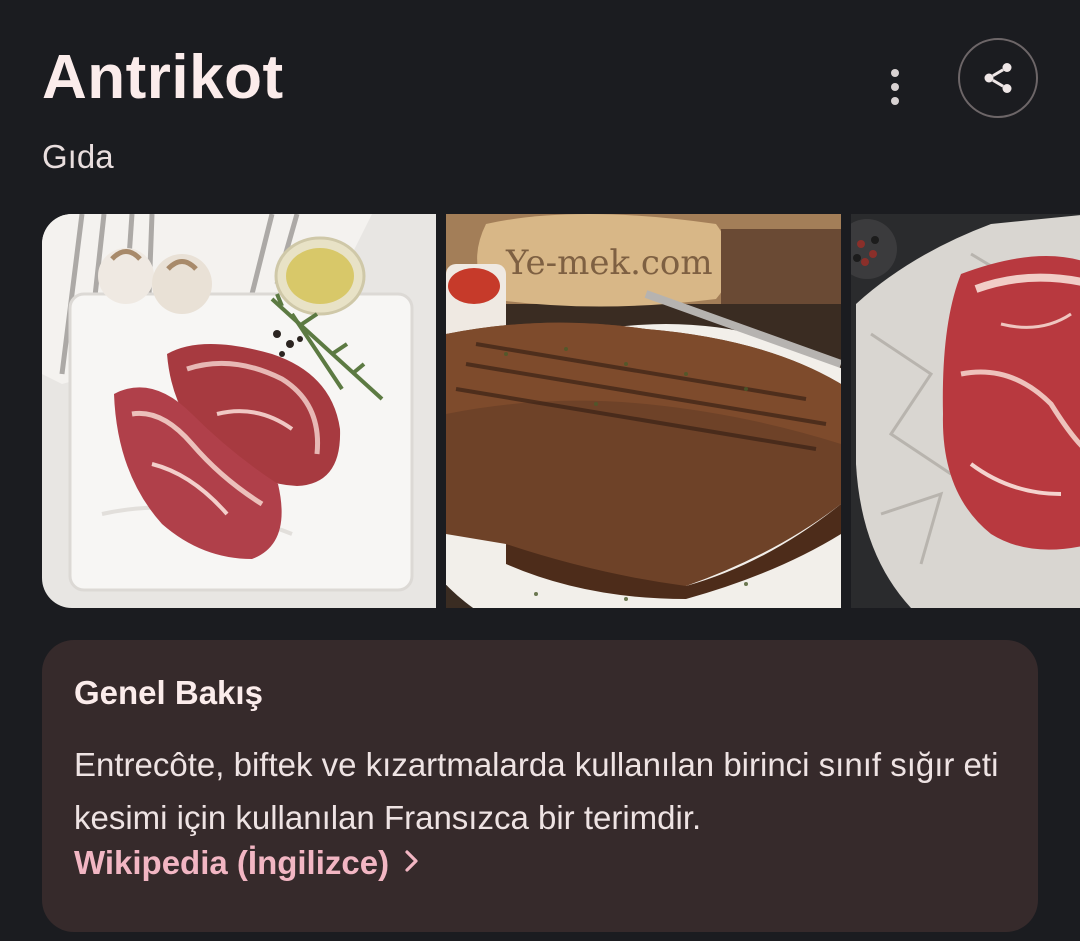 This screenshot has width=1080, height=941. I want to click on entity-category: Gıda, so click(78, 156).